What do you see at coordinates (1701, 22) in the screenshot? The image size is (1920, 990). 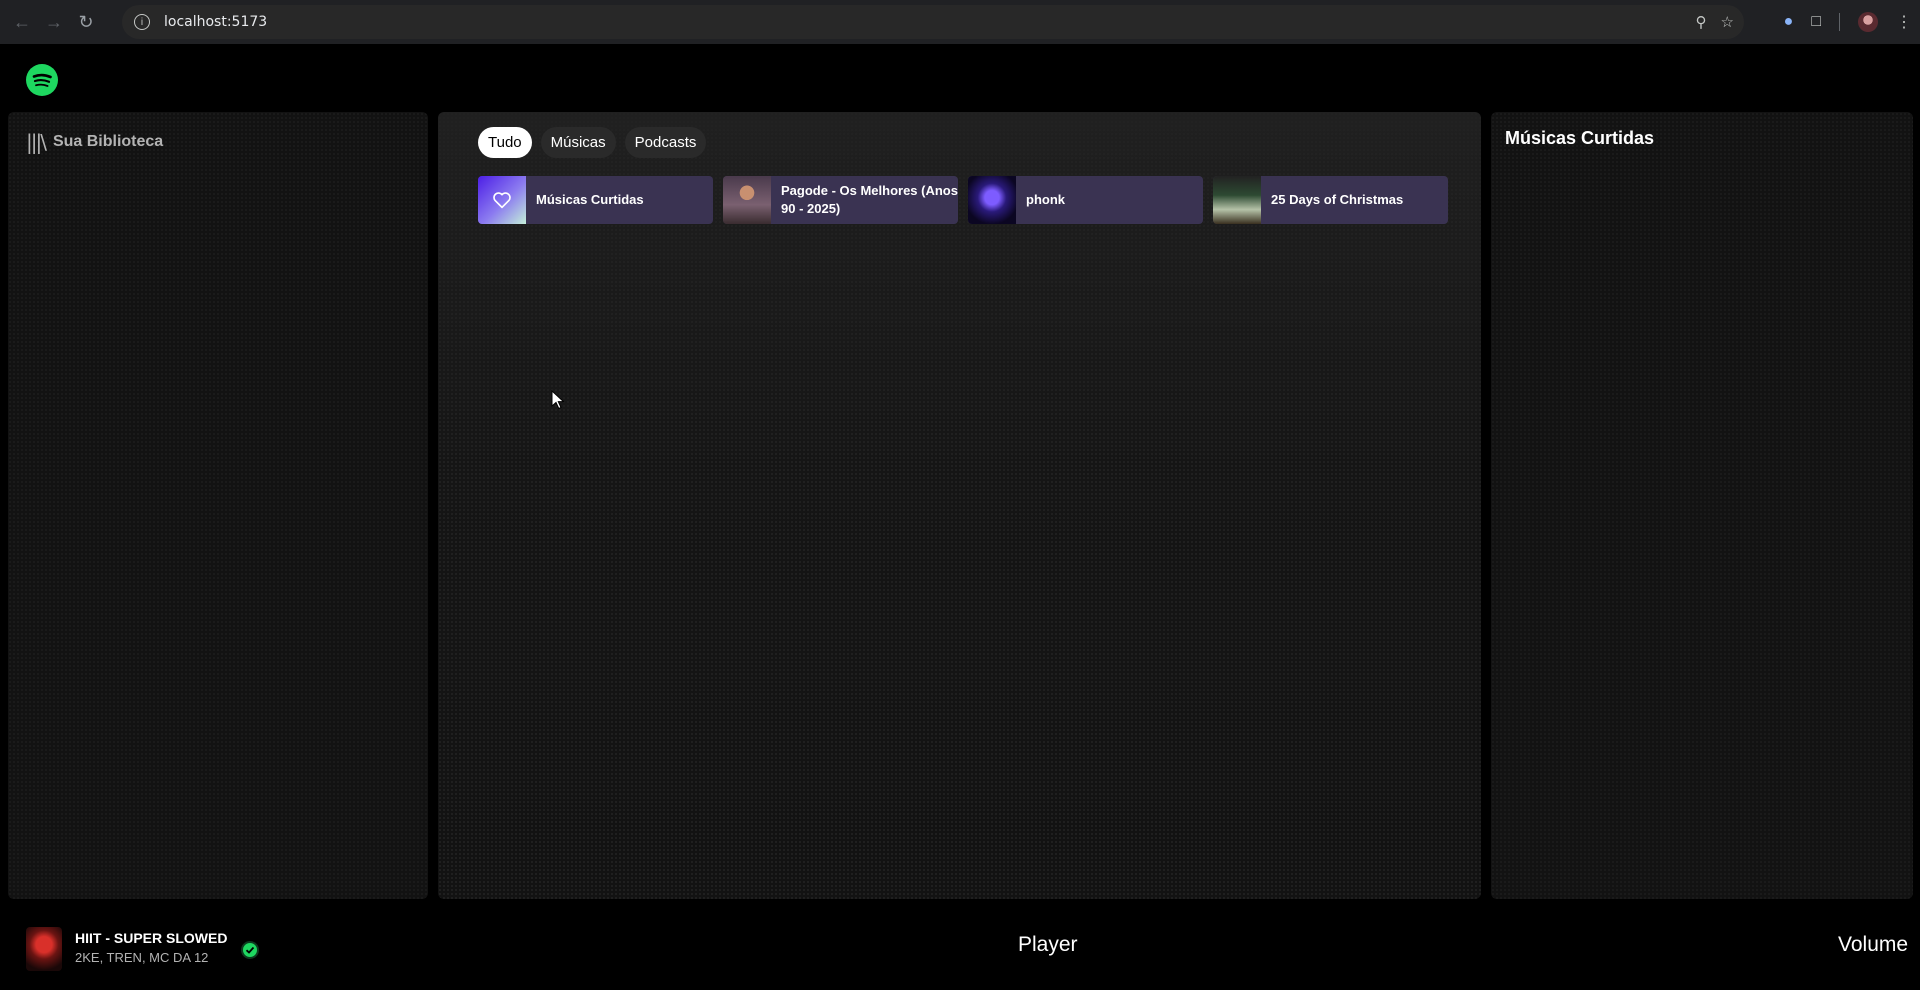 I see `zoom-icon: ⚲` at bounding box center [1701, 22].